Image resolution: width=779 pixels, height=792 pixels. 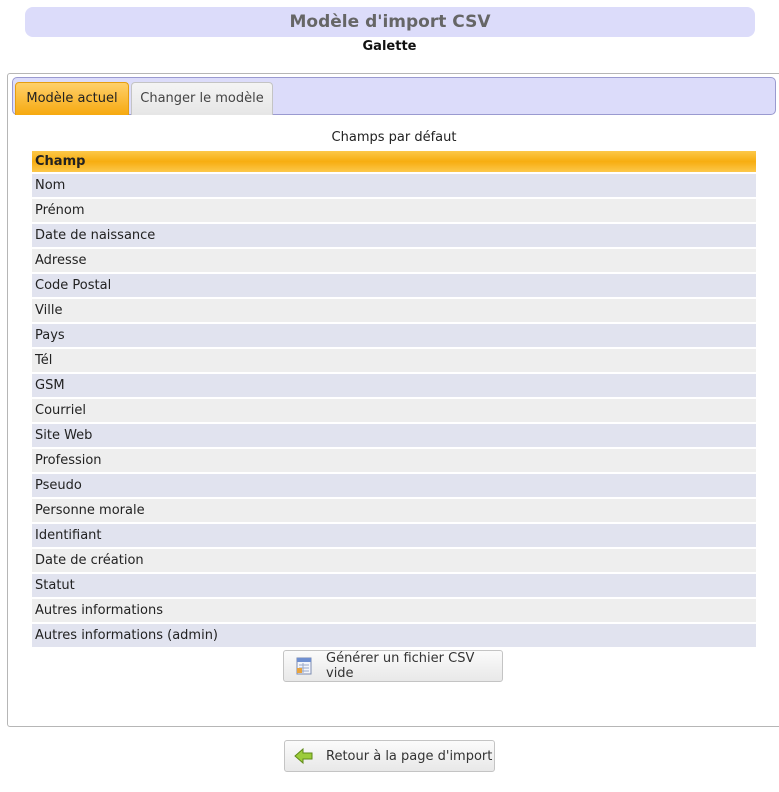 I want to click on table-row: Date de création, so click(x=394, y=560).